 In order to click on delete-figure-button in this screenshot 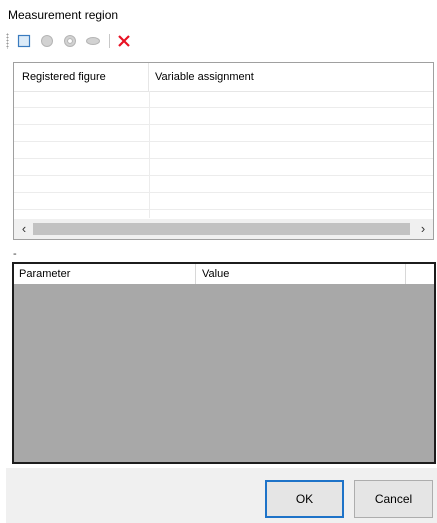, I will do `click(124, 41)`.